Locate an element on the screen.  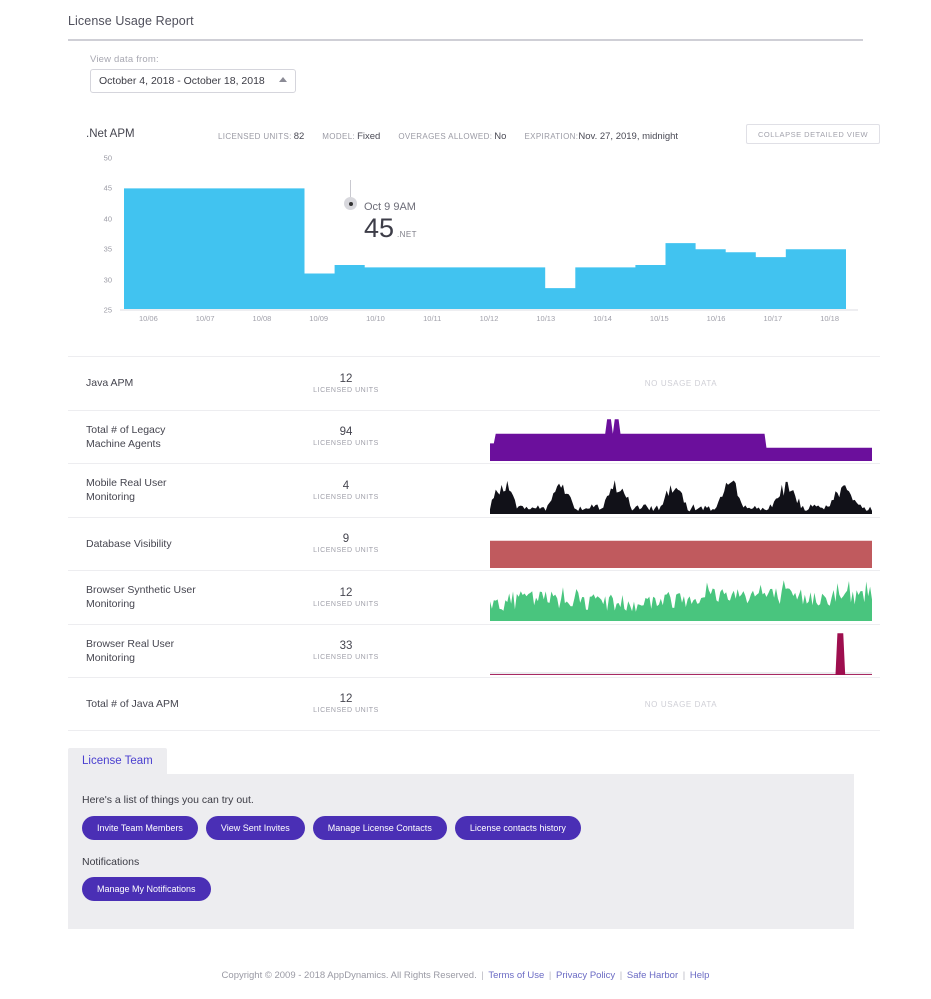
date-range-select: October 4, 2018 - October 18, 2018 is located at coordinates (193, 81).